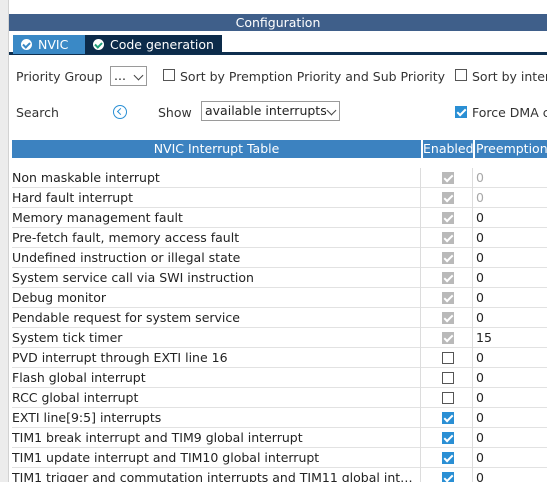 This screenshot has width=547, height=482. What do you see at coordinates (162, 44) in the screenshot?
I see `tab-code-generation-label: Code generation` at bounding box center [162, 44].